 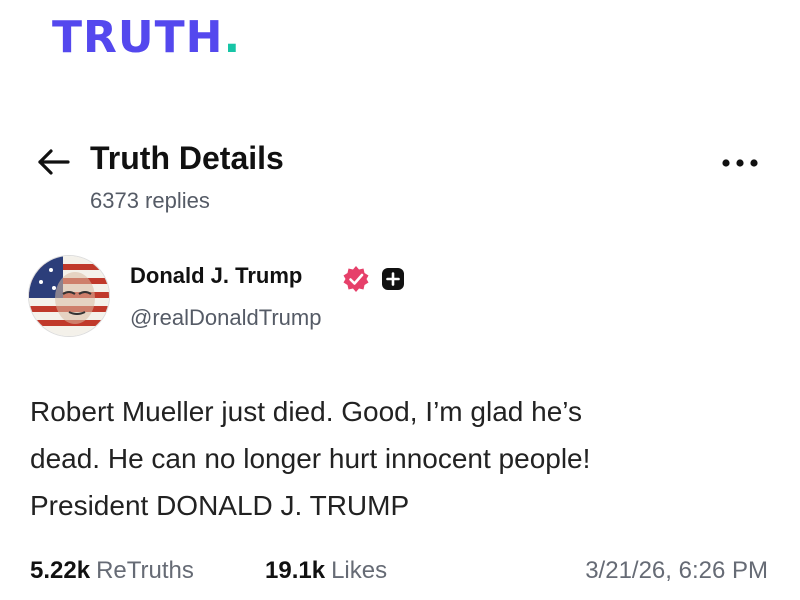 I want to click on retruths-stat: 5.22k ReTruths, so click(x=112, y=571).